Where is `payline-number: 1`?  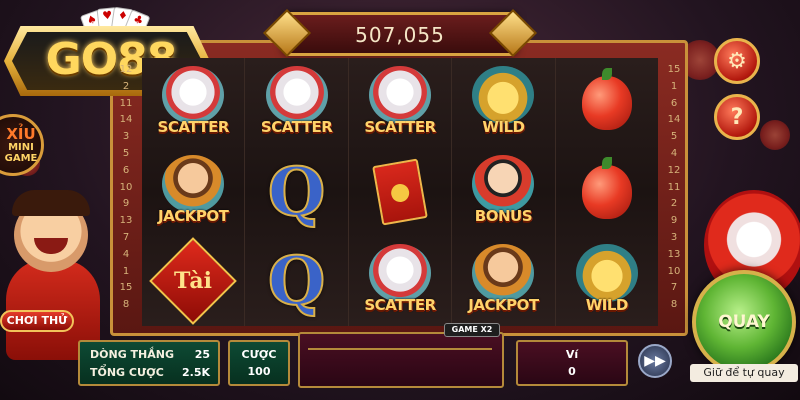 payline-number: 1 is located at coordinates (126, 271).